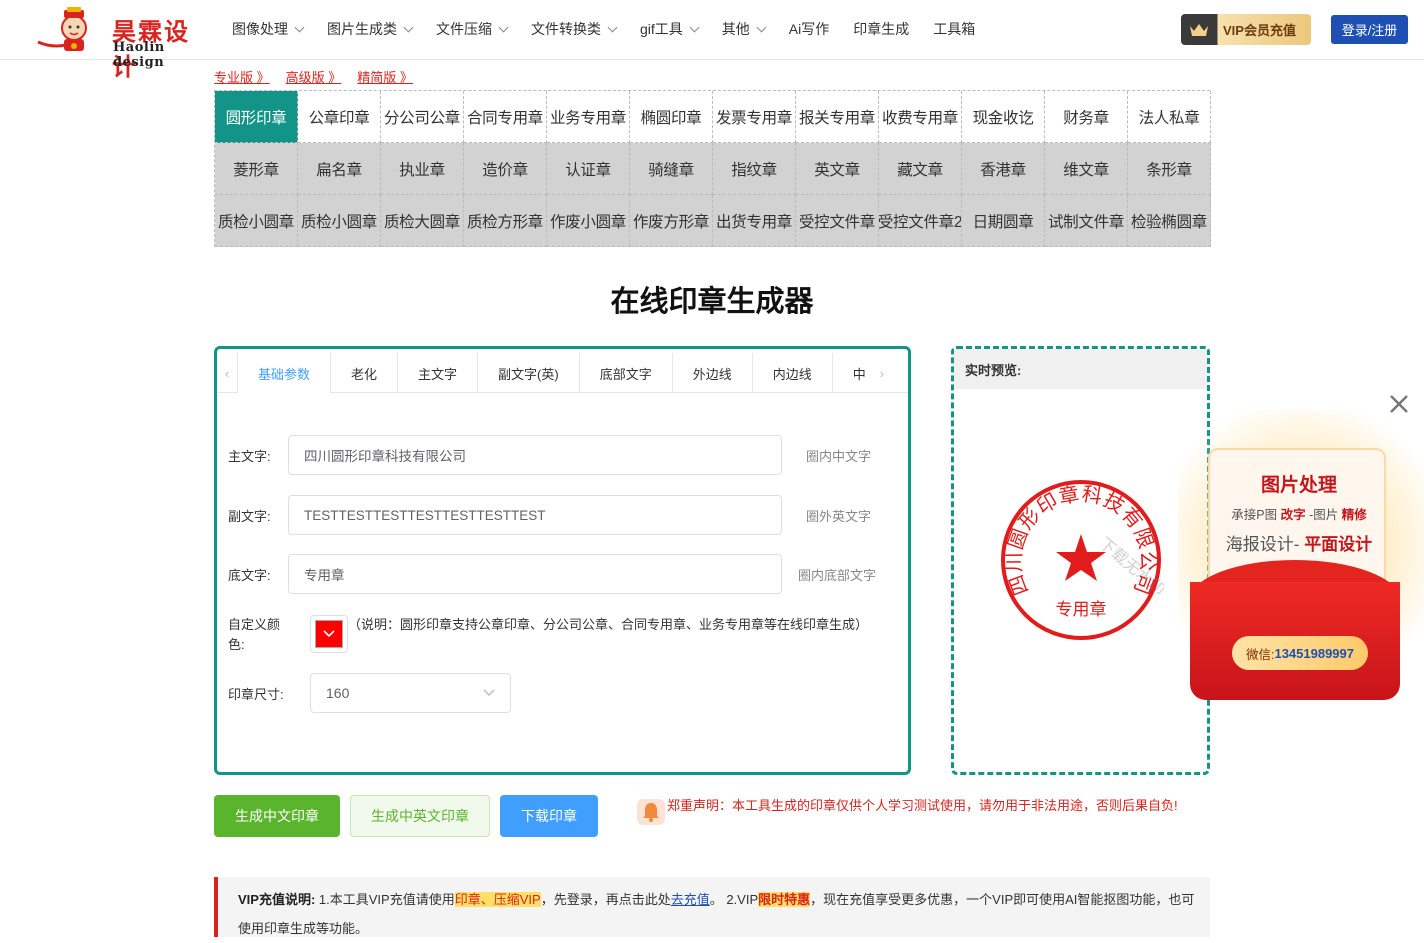 This screenshot has width=1424, height=943. What do you see at coordinates (920, 221) in the screenshot?
I see `category-cell: 受控文件章2` at bounding box center [920, 221].